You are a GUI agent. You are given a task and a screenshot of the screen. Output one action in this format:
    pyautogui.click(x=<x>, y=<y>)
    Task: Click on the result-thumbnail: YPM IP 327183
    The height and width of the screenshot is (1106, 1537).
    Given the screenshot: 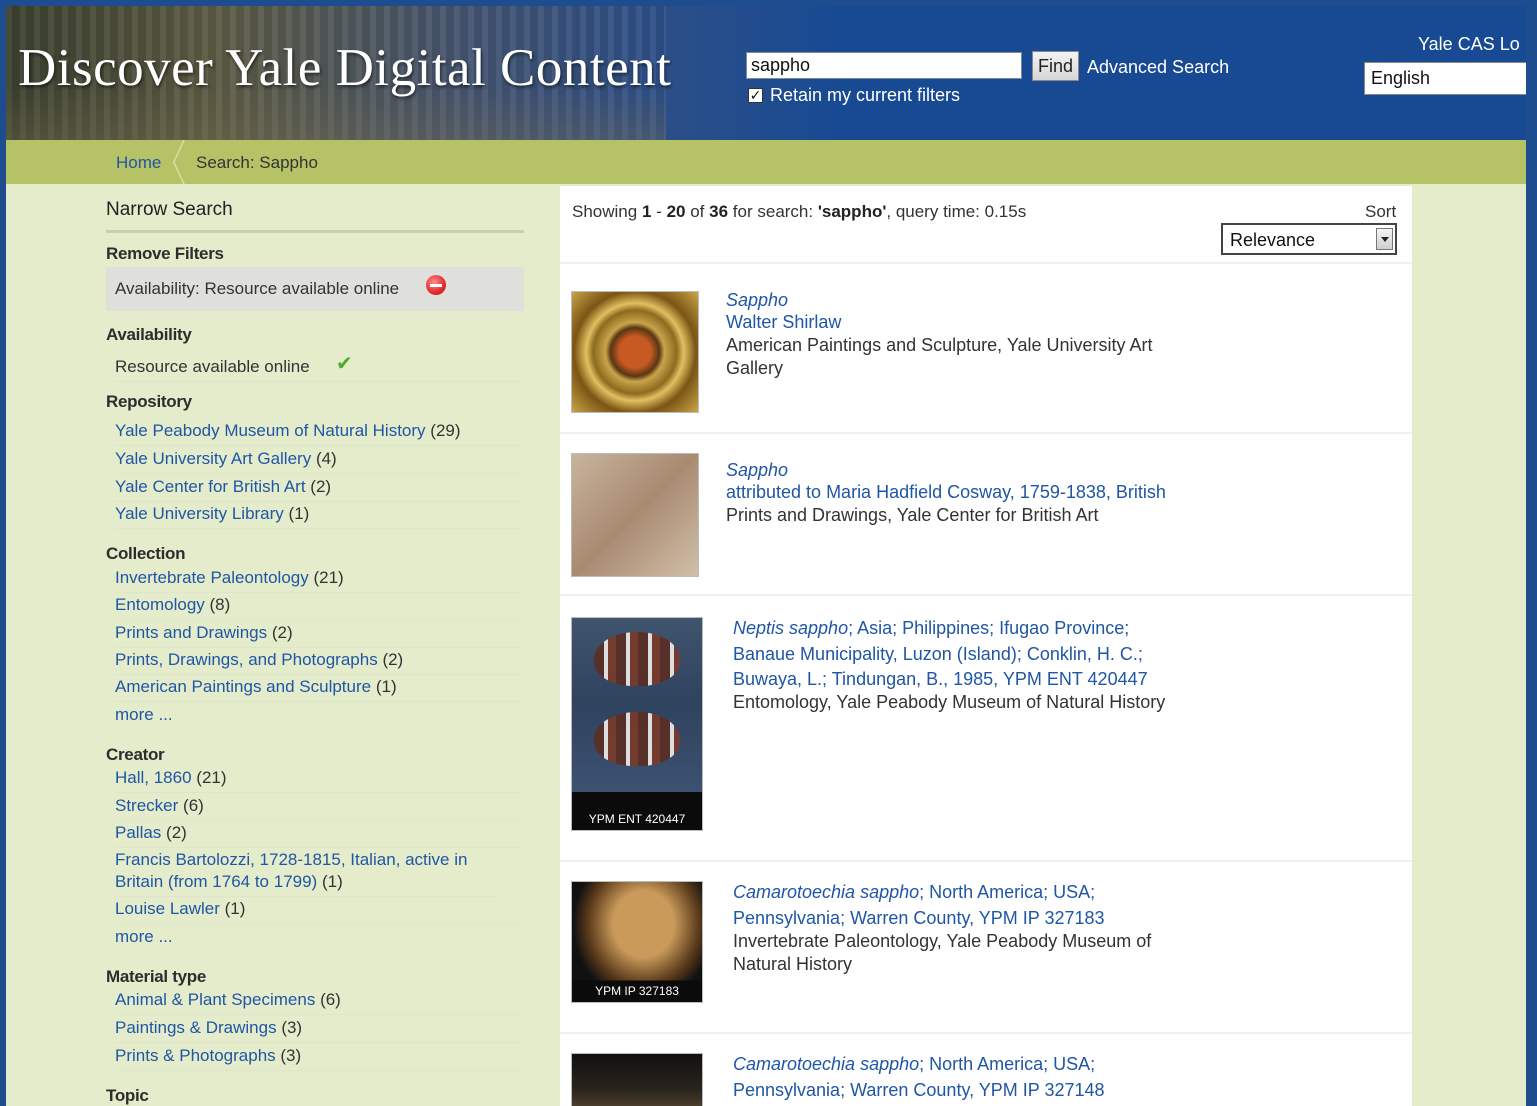 What is the action you would take?
    pyautogui.click(x=637, y=942)
    